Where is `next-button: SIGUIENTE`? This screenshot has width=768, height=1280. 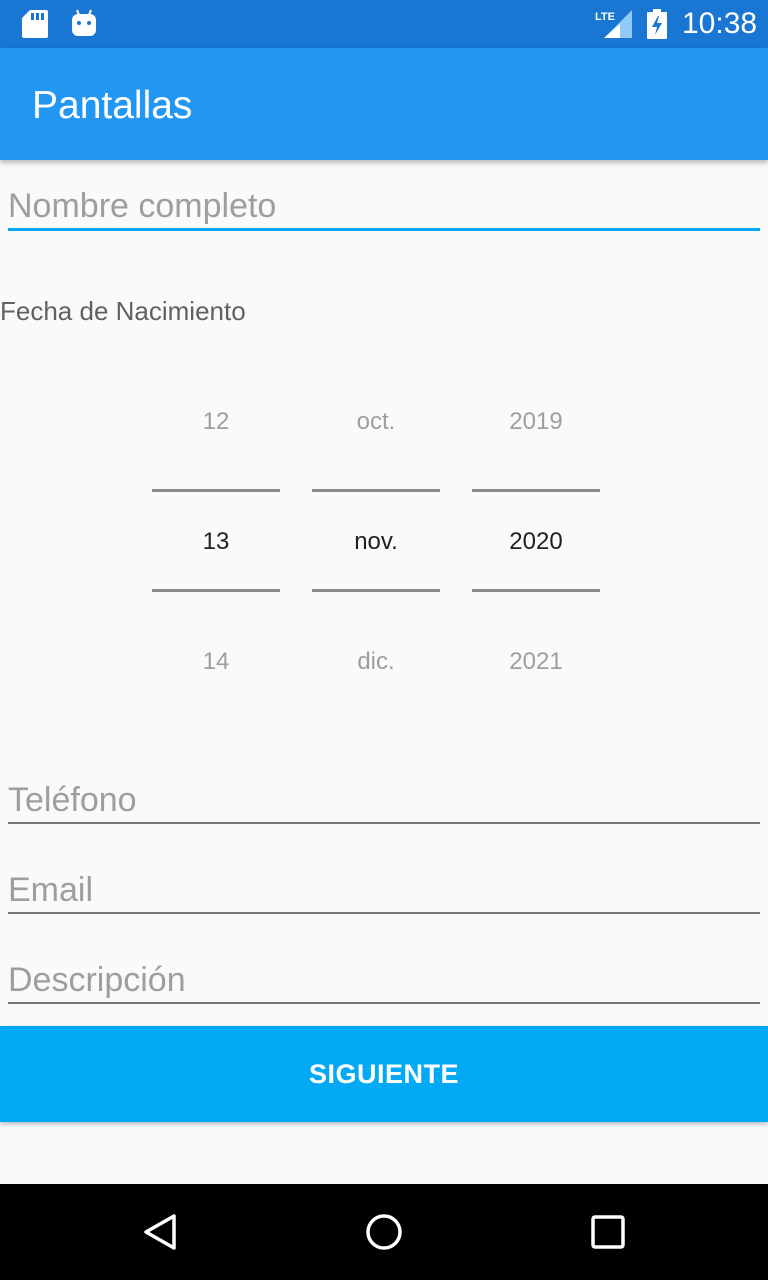 next-button: SIGUIENTE is located at coordinates (384, 1074).